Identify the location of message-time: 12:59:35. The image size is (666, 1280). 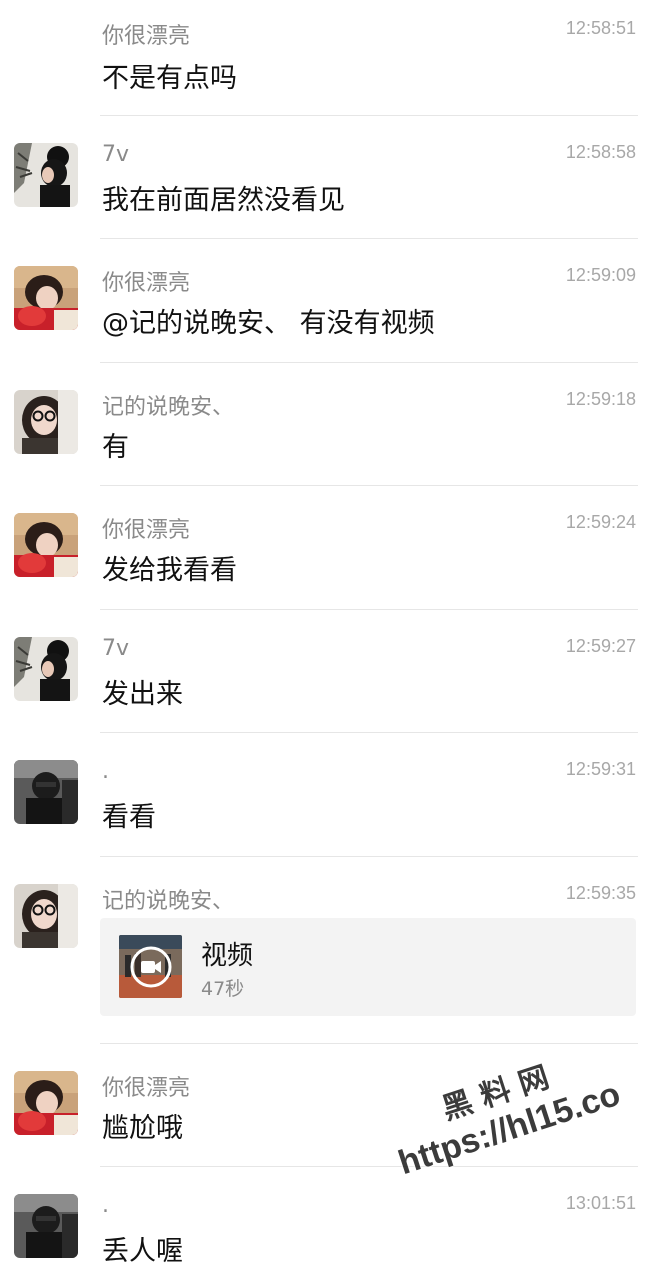
(600, 893).